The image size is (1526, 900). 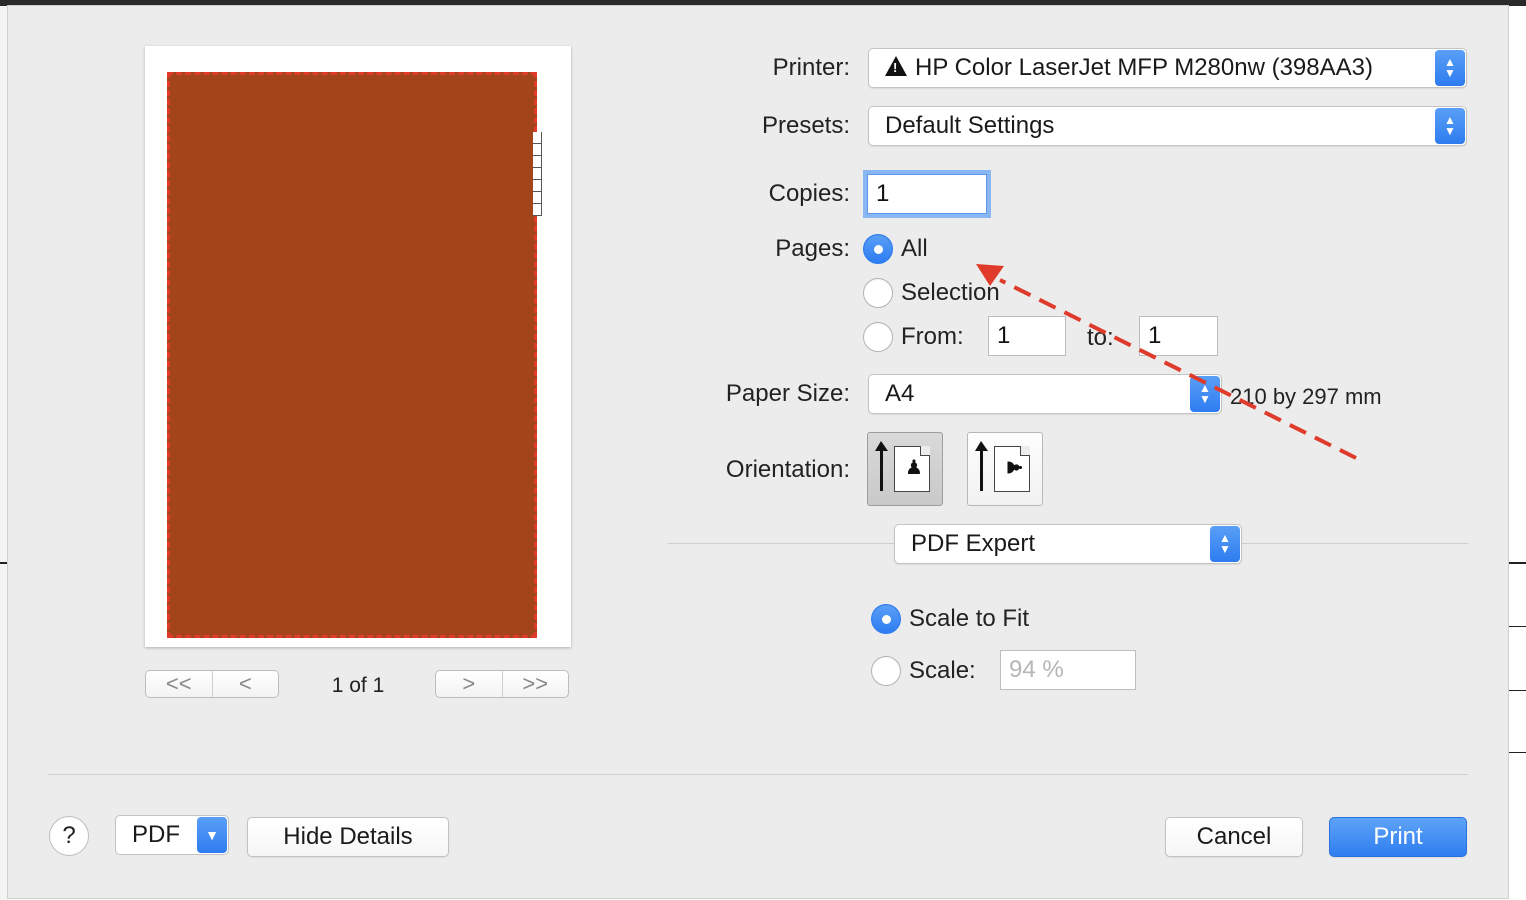 I want to click on preview-table-marks, so click(x=537, y=174).